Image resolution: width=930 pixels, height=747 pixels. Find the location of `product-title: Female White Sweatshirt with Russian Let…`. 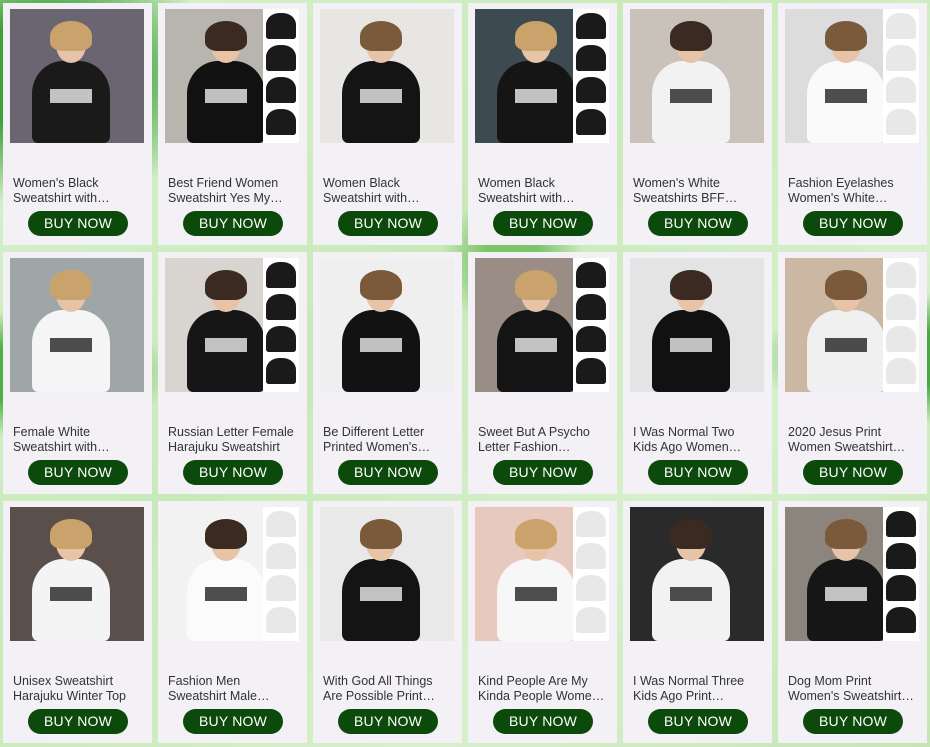

product-title: Female White Sweatshirt with Russian Let… is located at coordinates (77, 440).